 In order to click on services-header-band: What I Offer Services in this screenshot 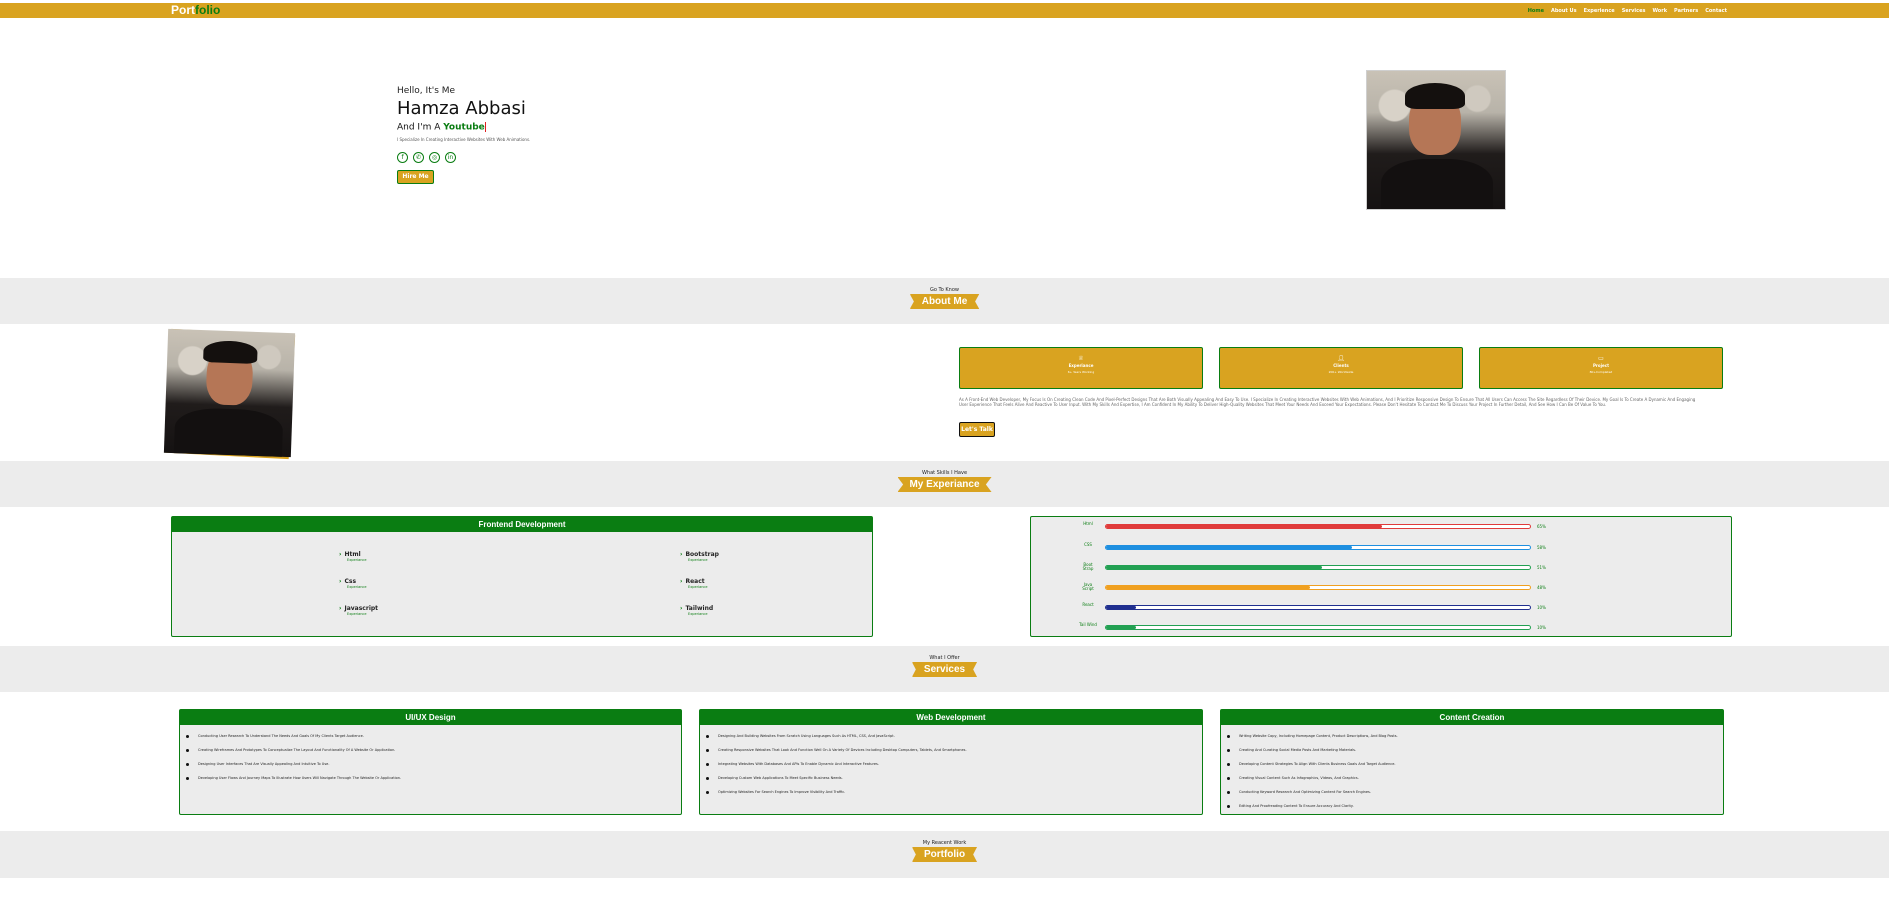, I will do `click(944, 669)`.